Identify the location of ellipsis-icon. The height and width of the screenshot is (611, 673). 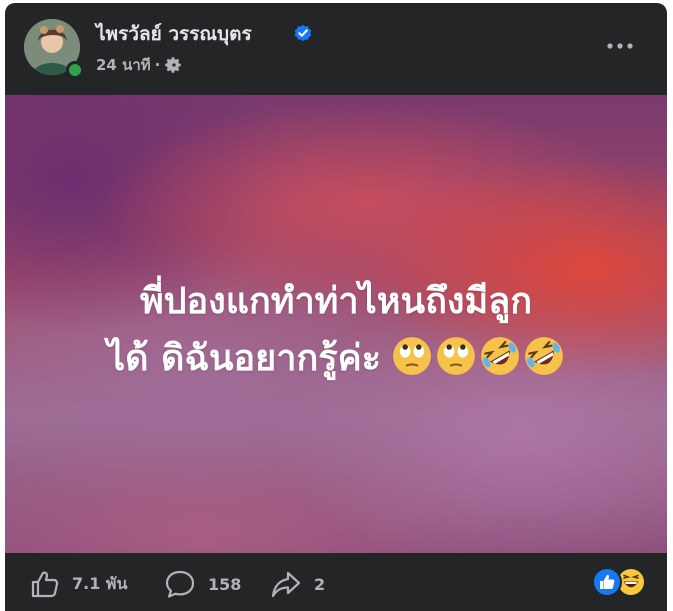
(620, 46).